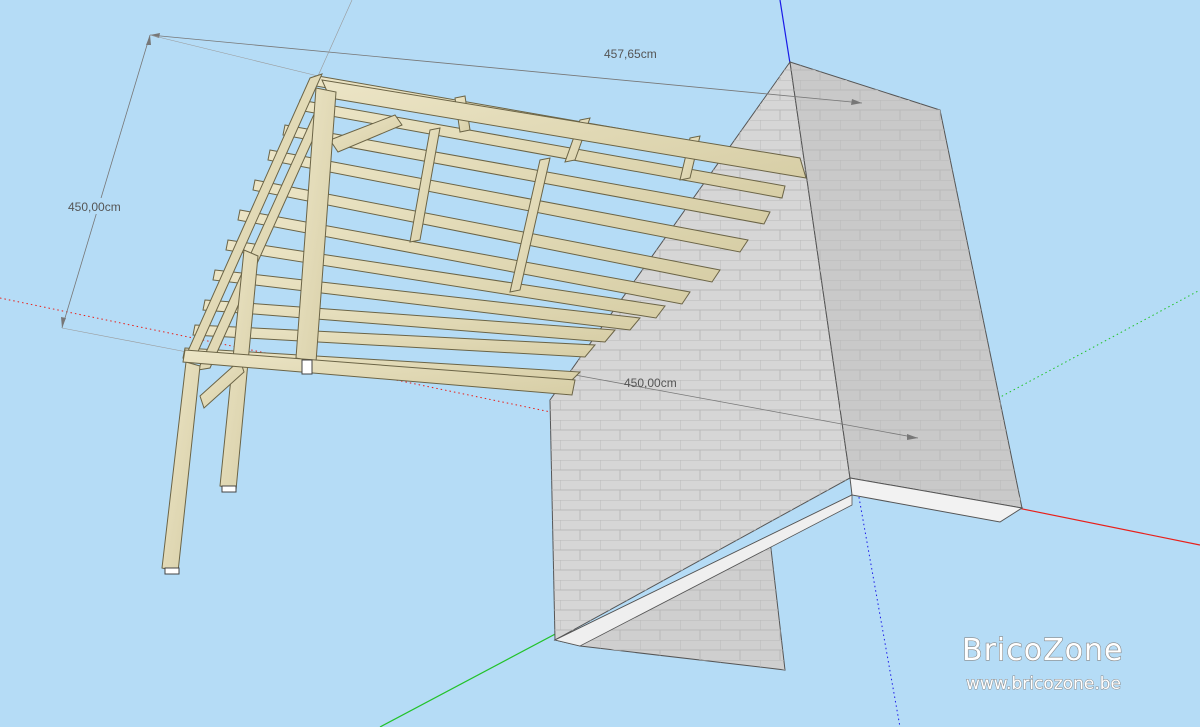 The height and width of the screenshot is (727, 1200). Describe the element at coordinates (630, 54) in the screenshot. I see `dimension-label-width: 457,65cm` at that location.